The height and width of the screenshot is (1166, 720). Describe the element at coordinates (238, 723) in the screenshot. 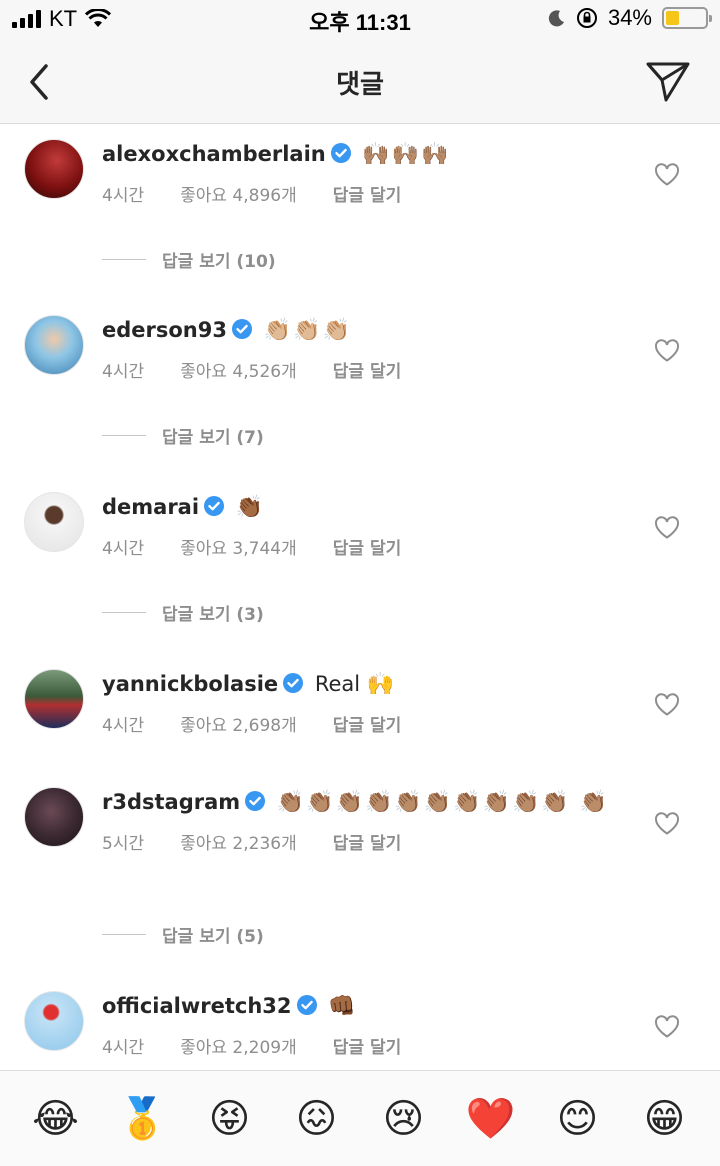

I see `like-count: 좋아요 2,698개` at that location.